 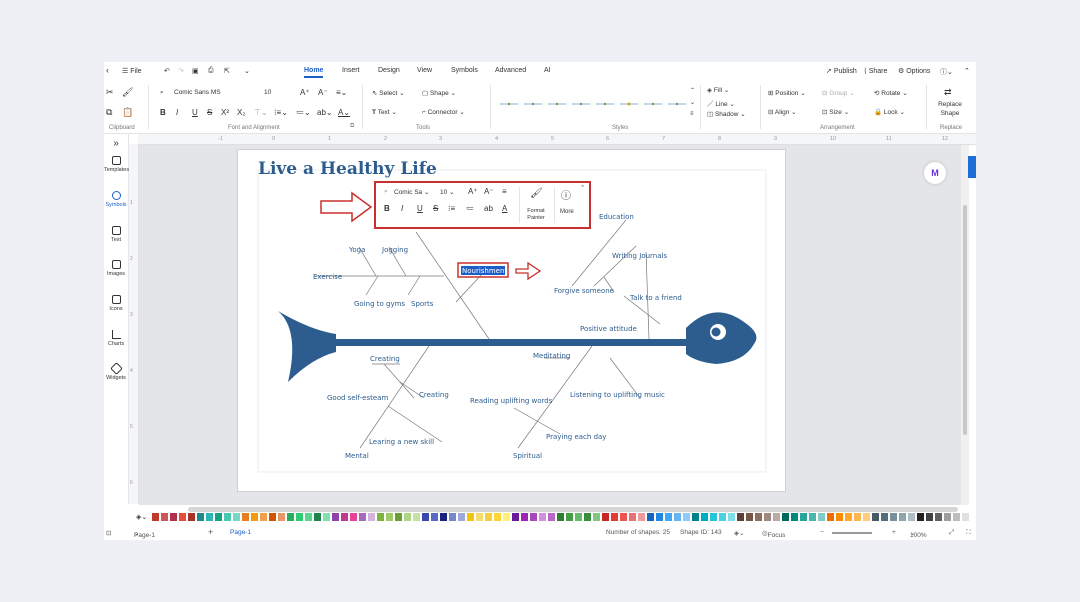 What do you see at coordinates (576, 437) in the screenshot?
I see `label-praying: Praying each day` at bounding box center [576, 437].